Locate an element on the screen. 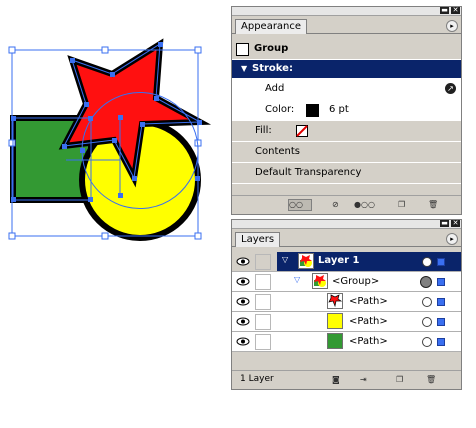 This screenshot has width=476, height=428. circle-thumbnail-icon is located at coordinates (335, 321).